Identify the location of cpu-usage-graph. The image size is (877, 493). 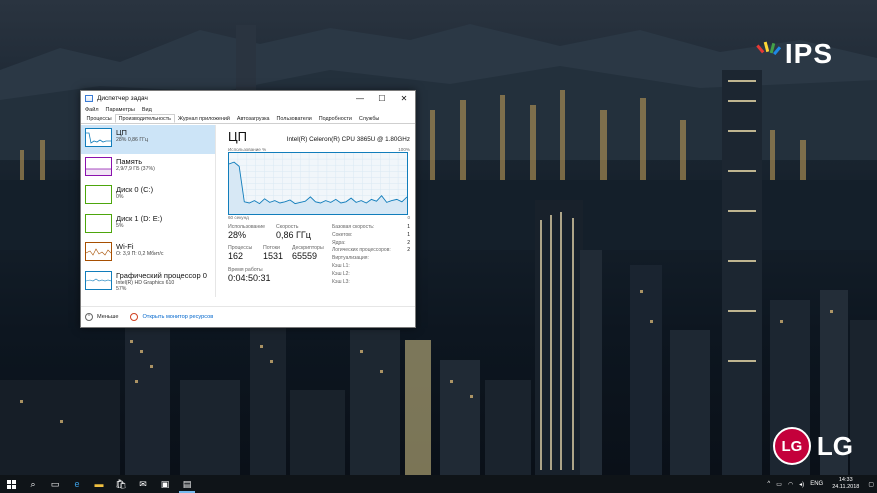
(318, 183).